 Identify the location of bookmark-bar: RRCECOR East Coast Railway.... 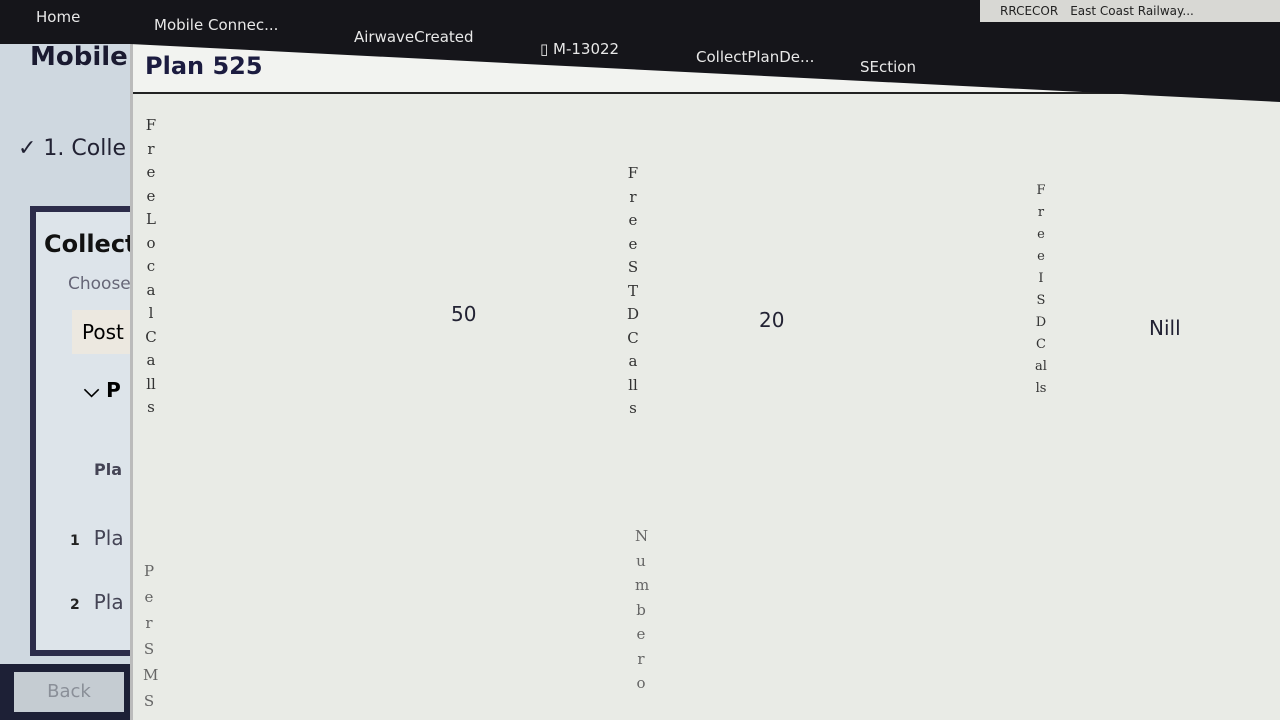
(1130, 11).